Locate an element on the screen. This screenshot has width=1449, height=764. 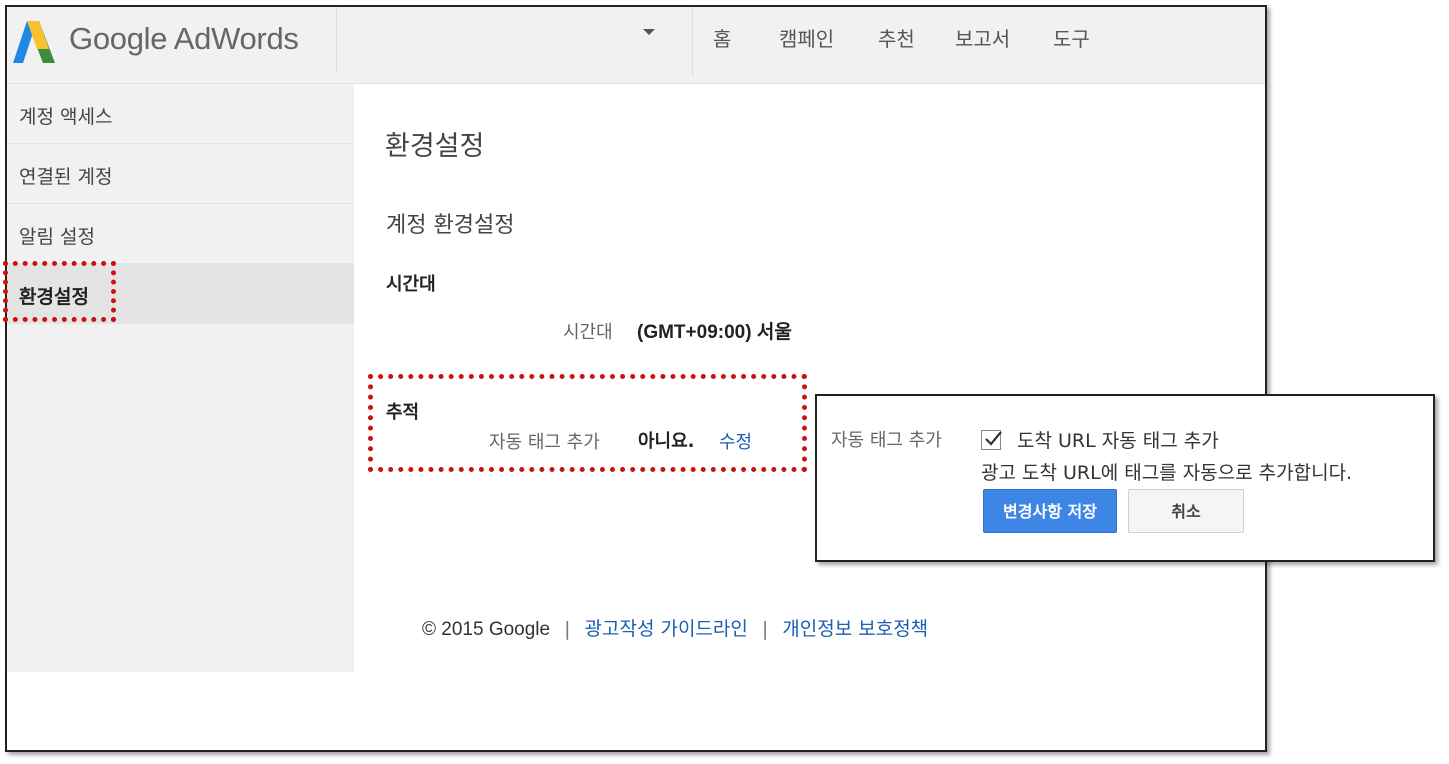
copyright-text: © 2015 Google is located at coordinates (486, 629).